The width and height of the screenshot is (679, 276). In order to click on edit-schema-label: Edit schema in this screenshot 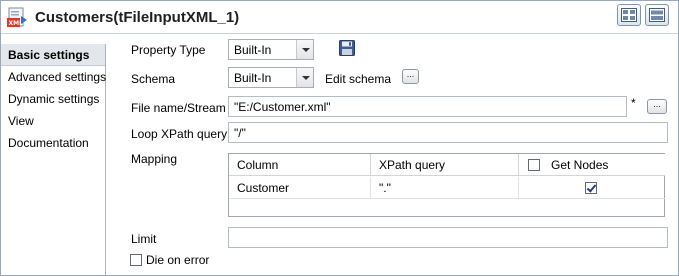, I will do `click(358, 79)`.